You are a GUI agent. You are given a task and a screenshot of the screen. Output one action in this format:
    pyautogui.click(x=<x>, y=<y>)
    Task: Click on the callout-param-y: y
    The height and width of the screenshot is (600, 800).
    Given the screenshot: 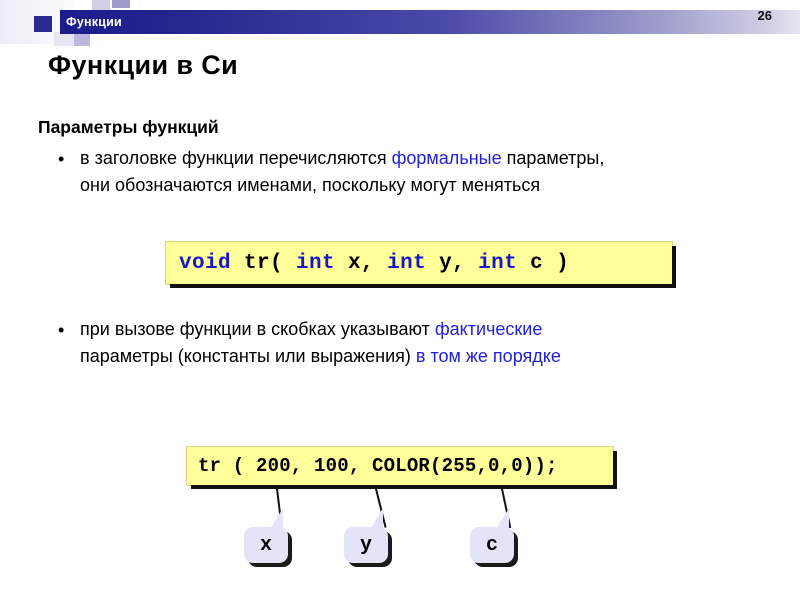 What is the action you would take?
    pyautogui.click(x=366, y=535)
    